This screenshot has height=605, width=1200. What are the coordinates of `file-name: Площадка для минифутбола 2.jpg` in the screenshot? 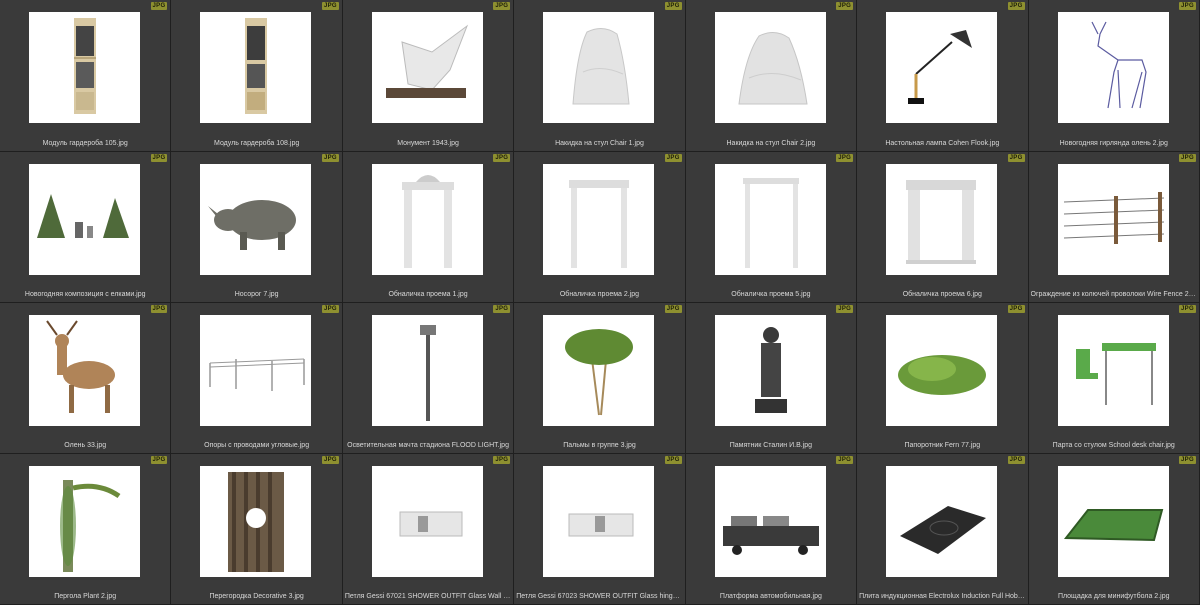 It's located at (1113, 596).